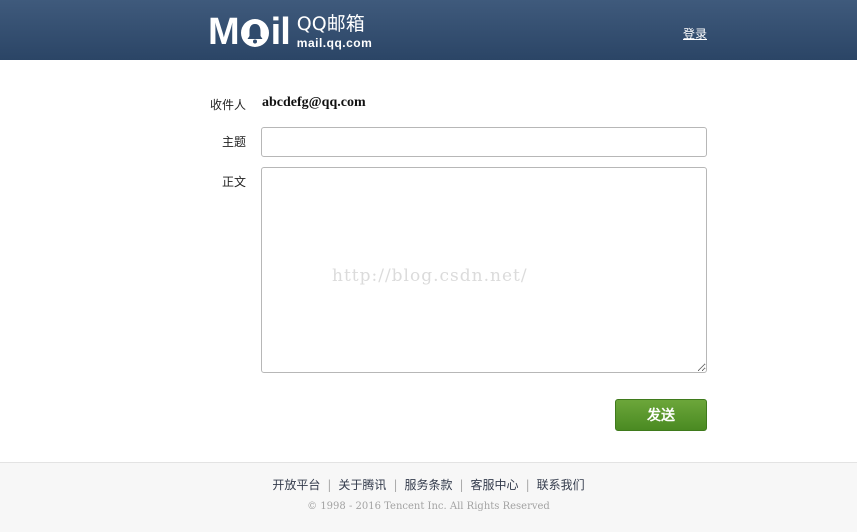  I want to click on footer-link-terms: 服务条款, so click(428, 485).